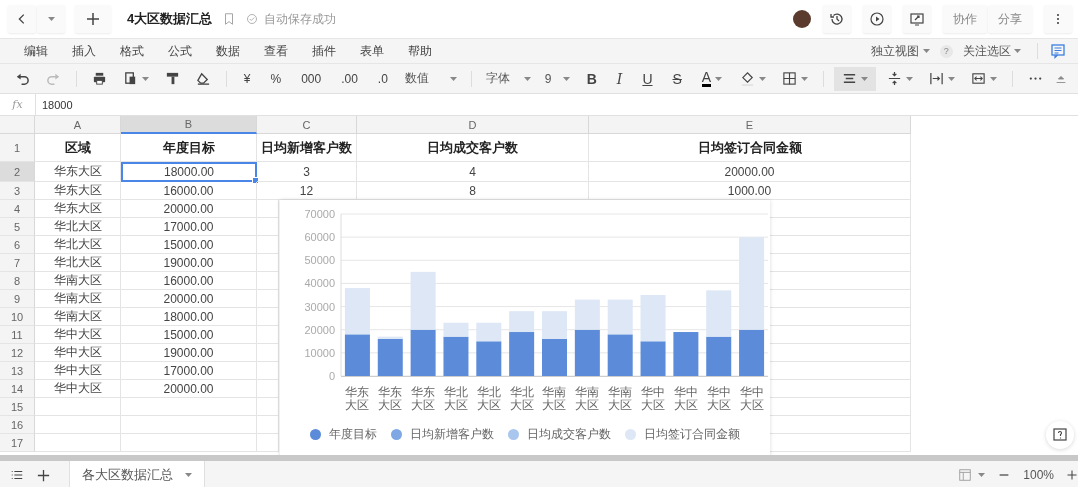 This screenshot has width=1078, height=487. Describe the element at coordinates (557, 78) in the screenshot. I see `font-size-dropdown: 9` at that location.